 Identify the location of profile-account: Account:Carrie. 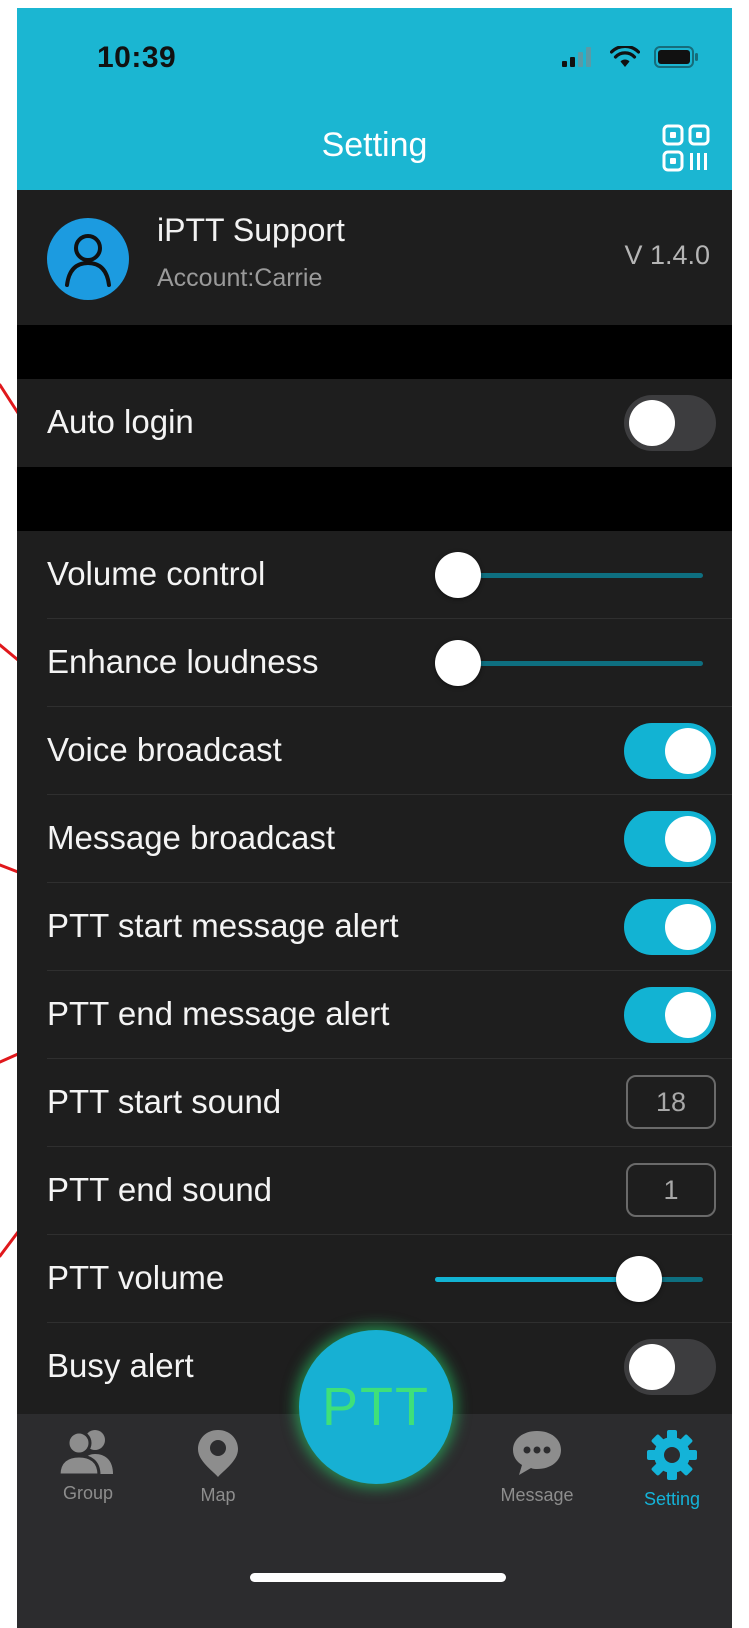
(240, 278).